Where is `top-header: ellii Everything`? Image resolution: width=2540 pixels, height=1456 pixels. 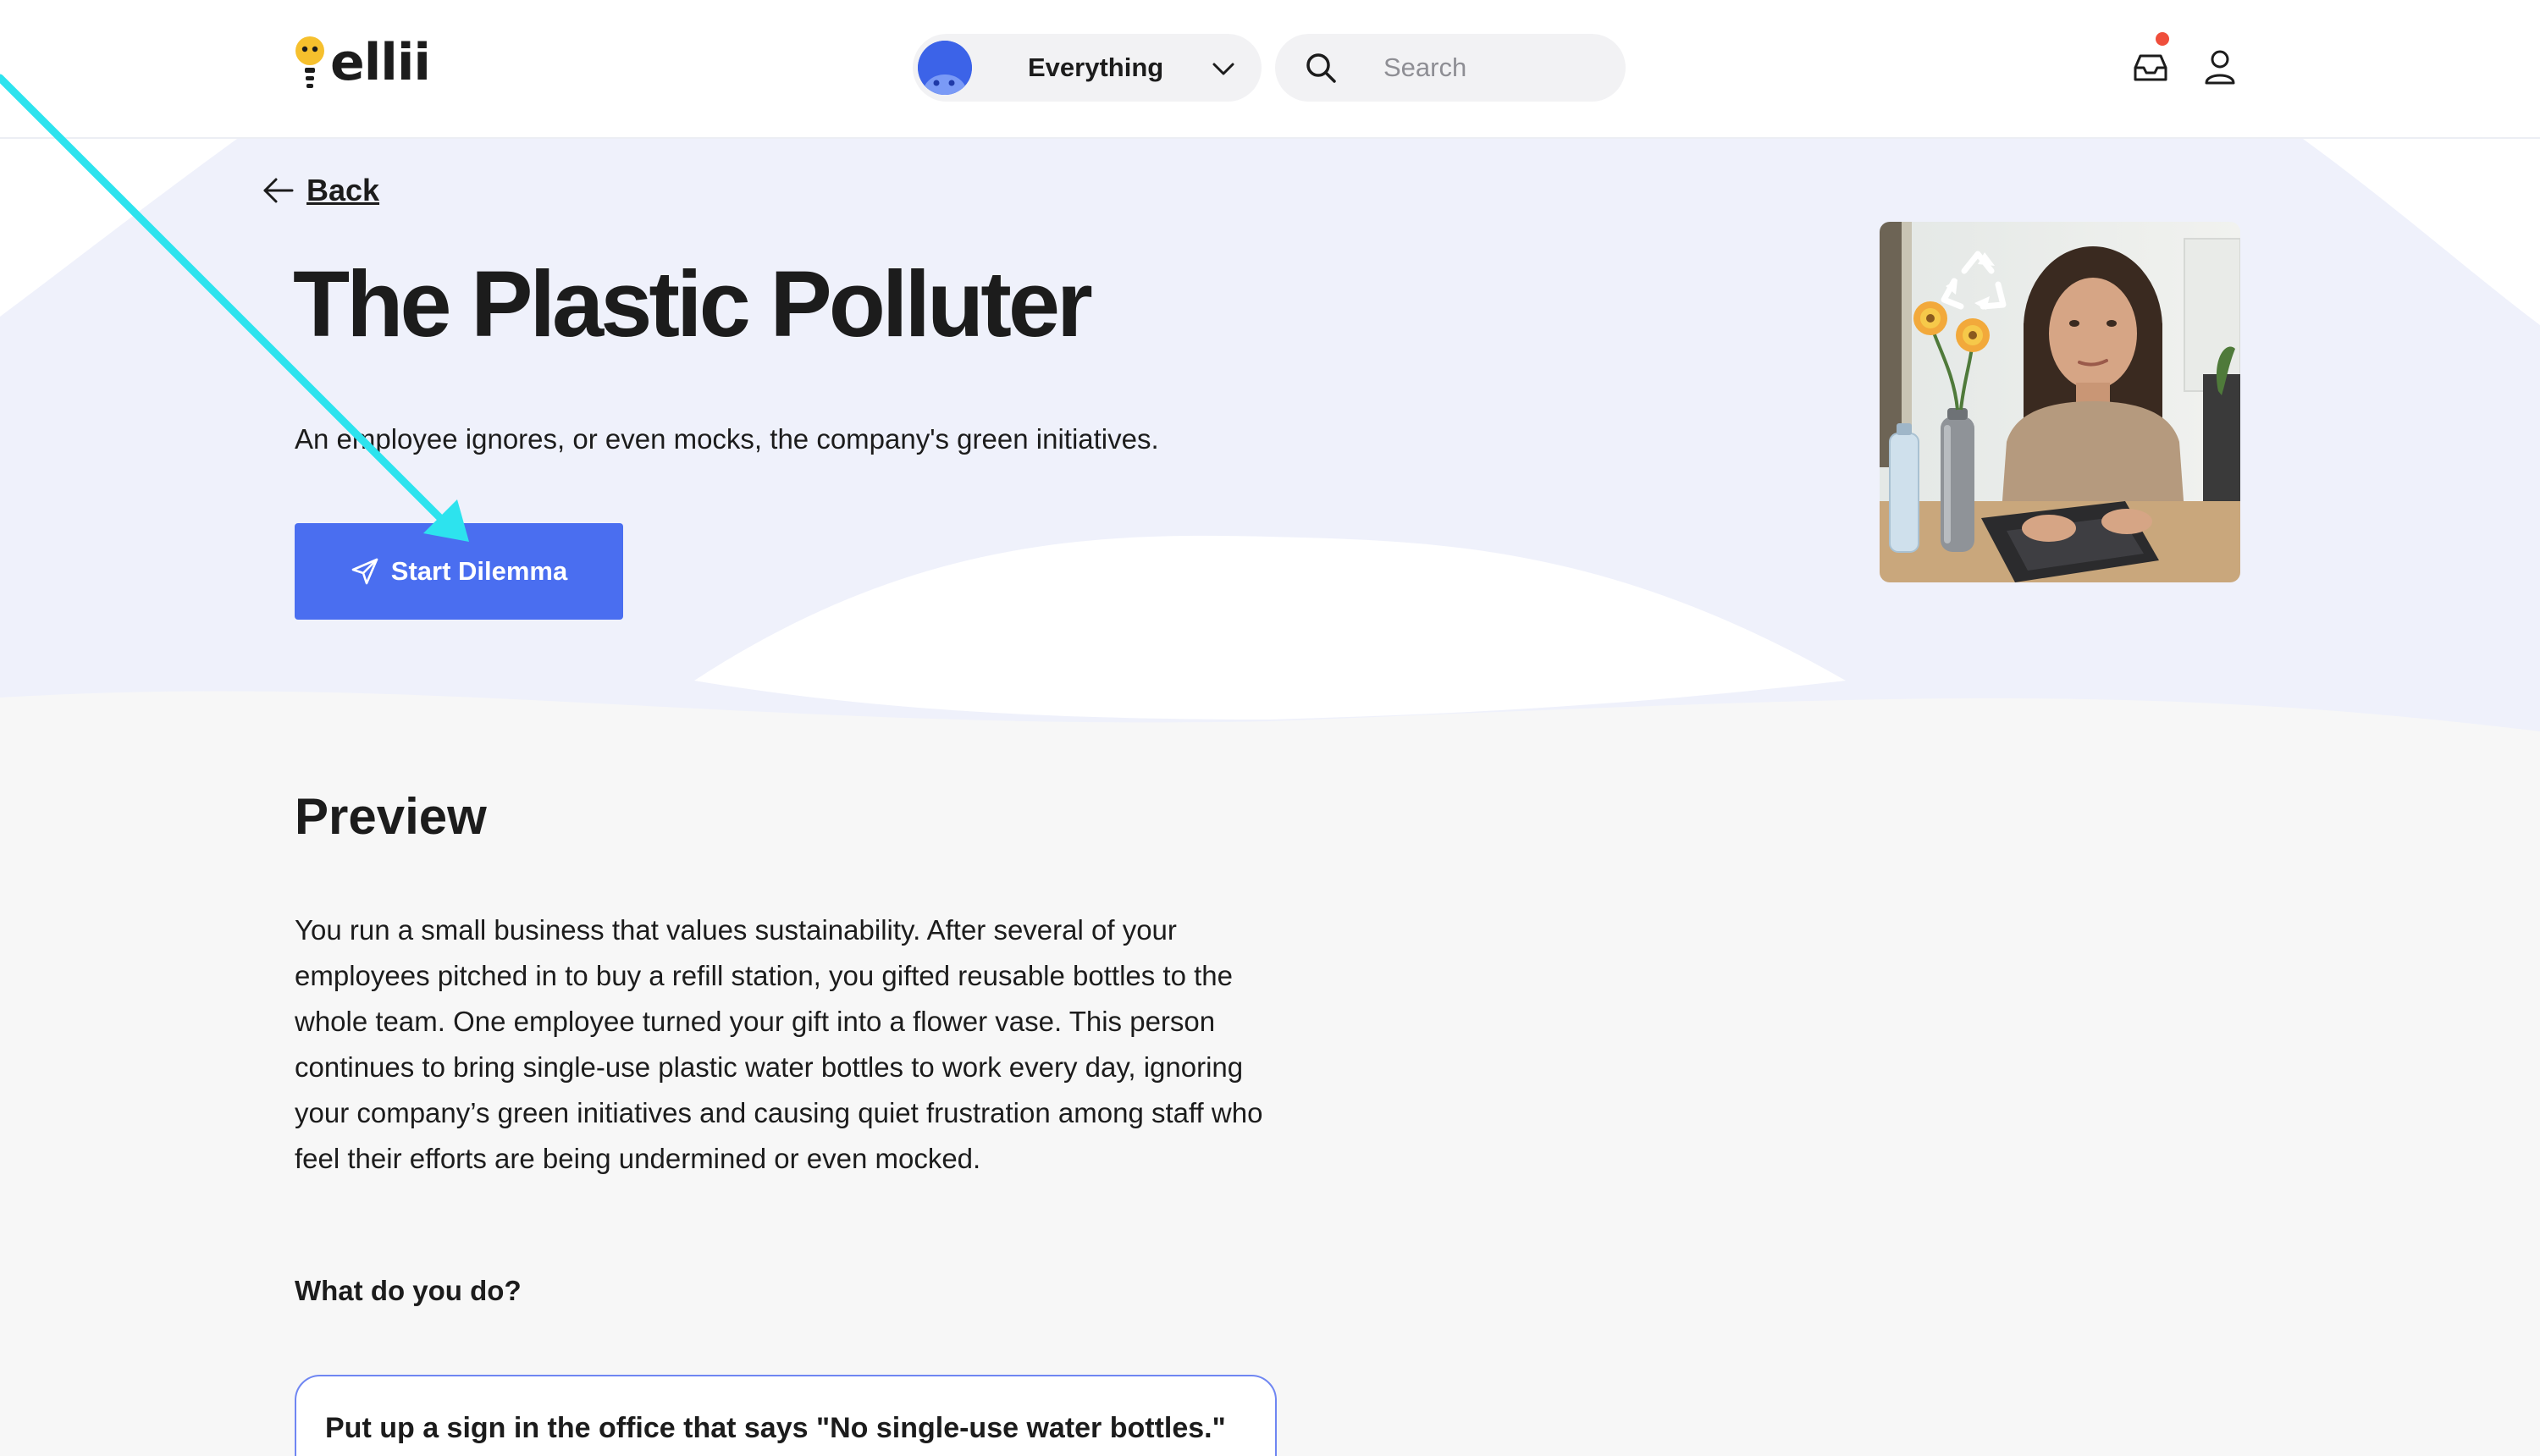 top-header: ellii Everything is located at coordinates (1270, 69).